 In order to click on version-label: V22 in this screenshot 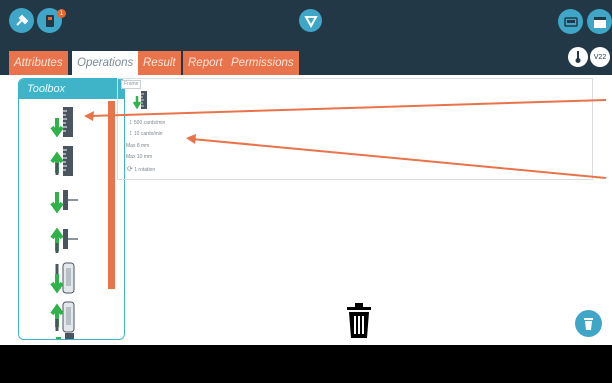, I will do `click(600, 57)`.